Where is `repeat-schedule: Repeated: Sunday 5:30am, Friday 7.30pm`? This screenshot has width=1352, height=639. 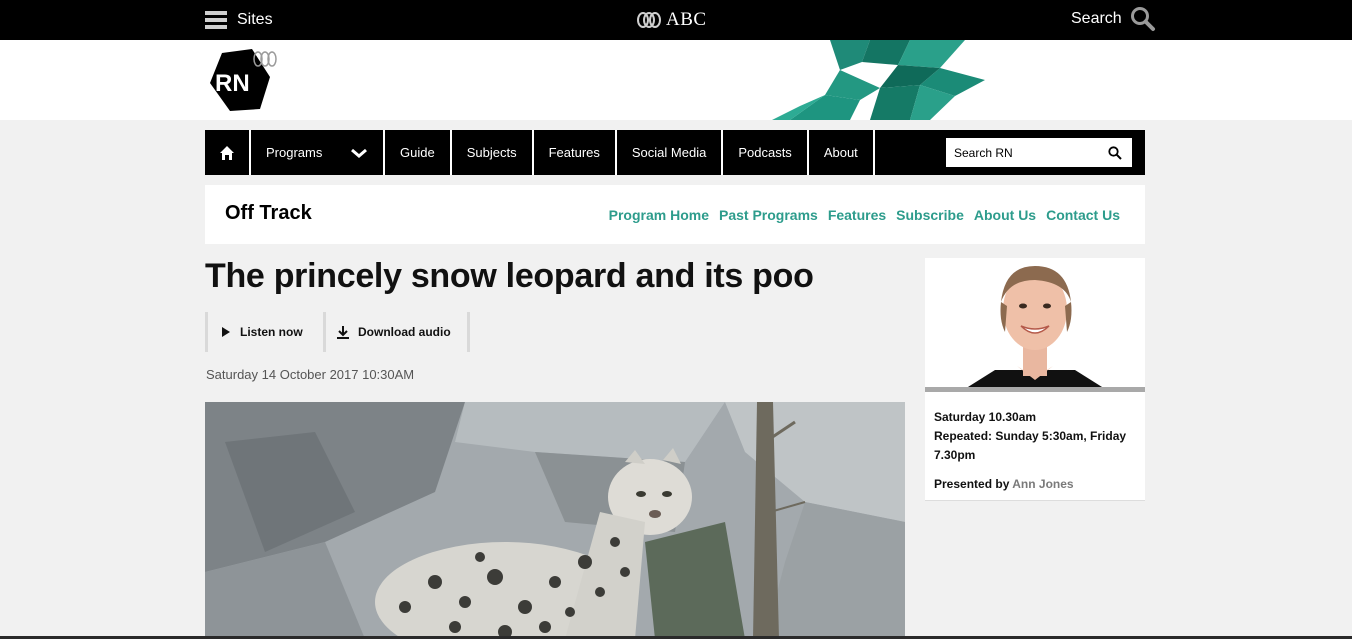 repeat-schedule: Repeated: Sunday 5:30am, Friday 7.30pm is located at coordinates (1030, 445).